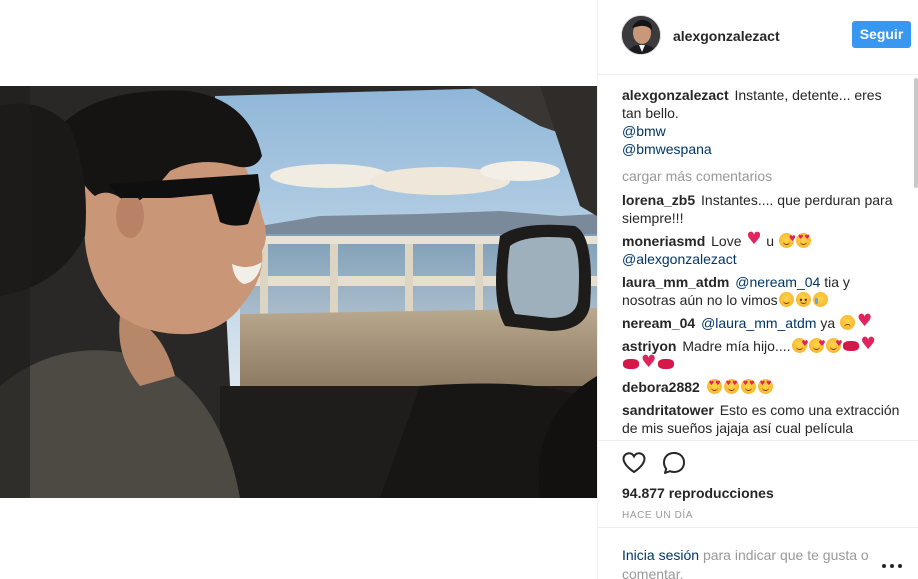 This screenshot has width=918, height=579. Describe the element at coordinates (660, 555) in the screenshot. I see `login-link: Inicia sesión` at that location.